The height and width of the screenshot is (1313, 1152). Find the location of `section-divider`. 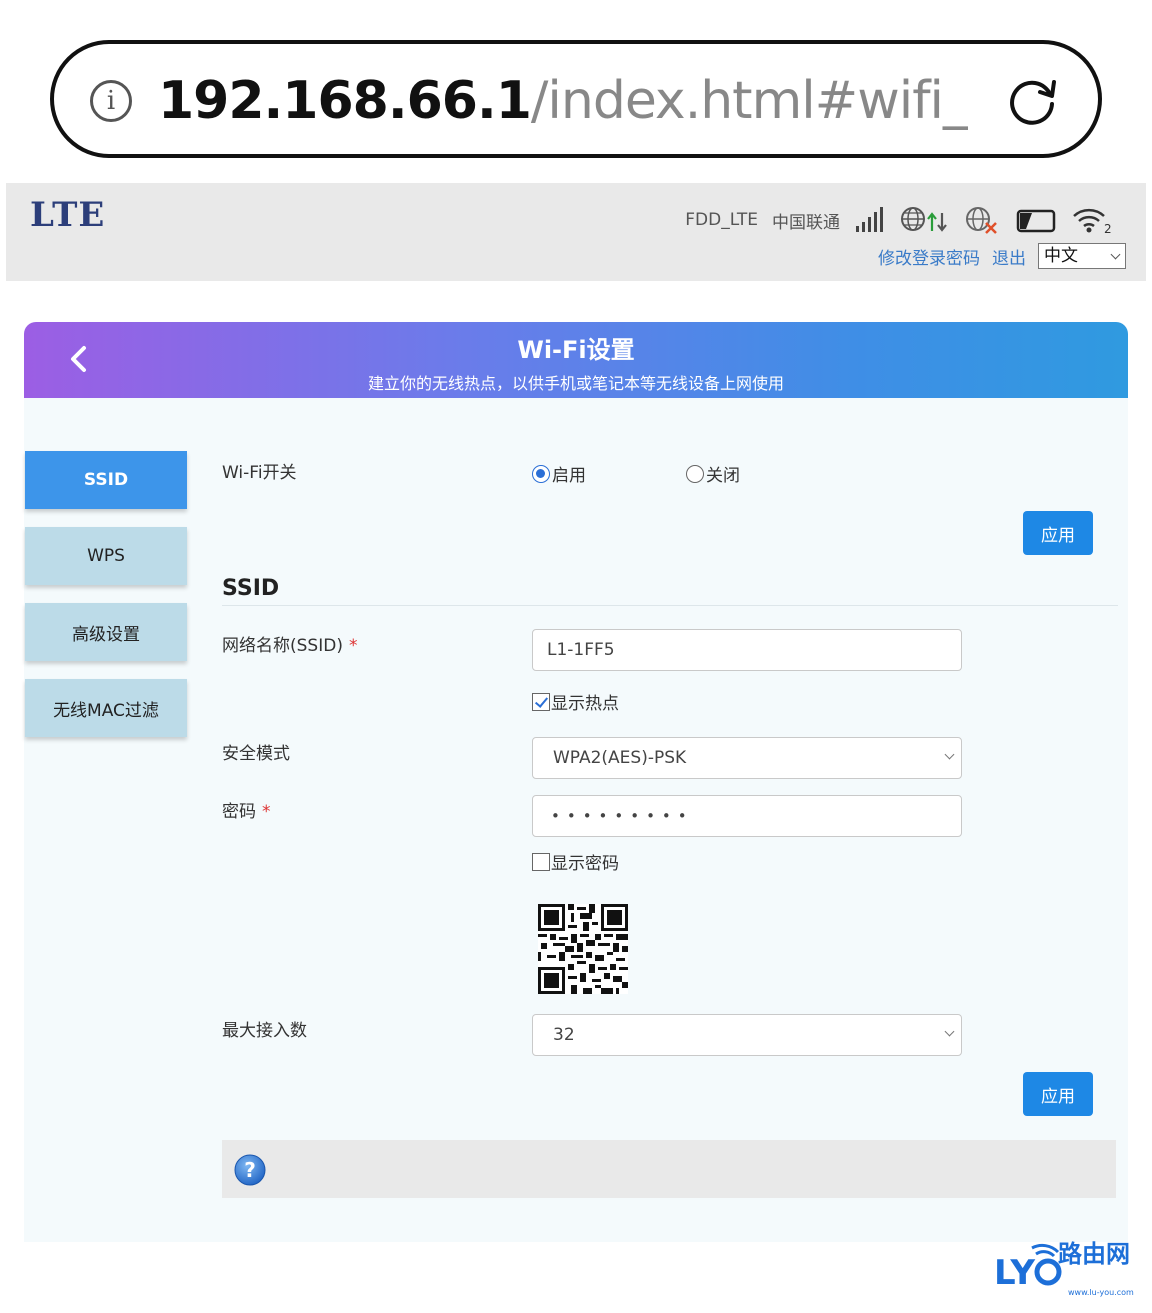

section-divider is located at coordinates (670, 605).